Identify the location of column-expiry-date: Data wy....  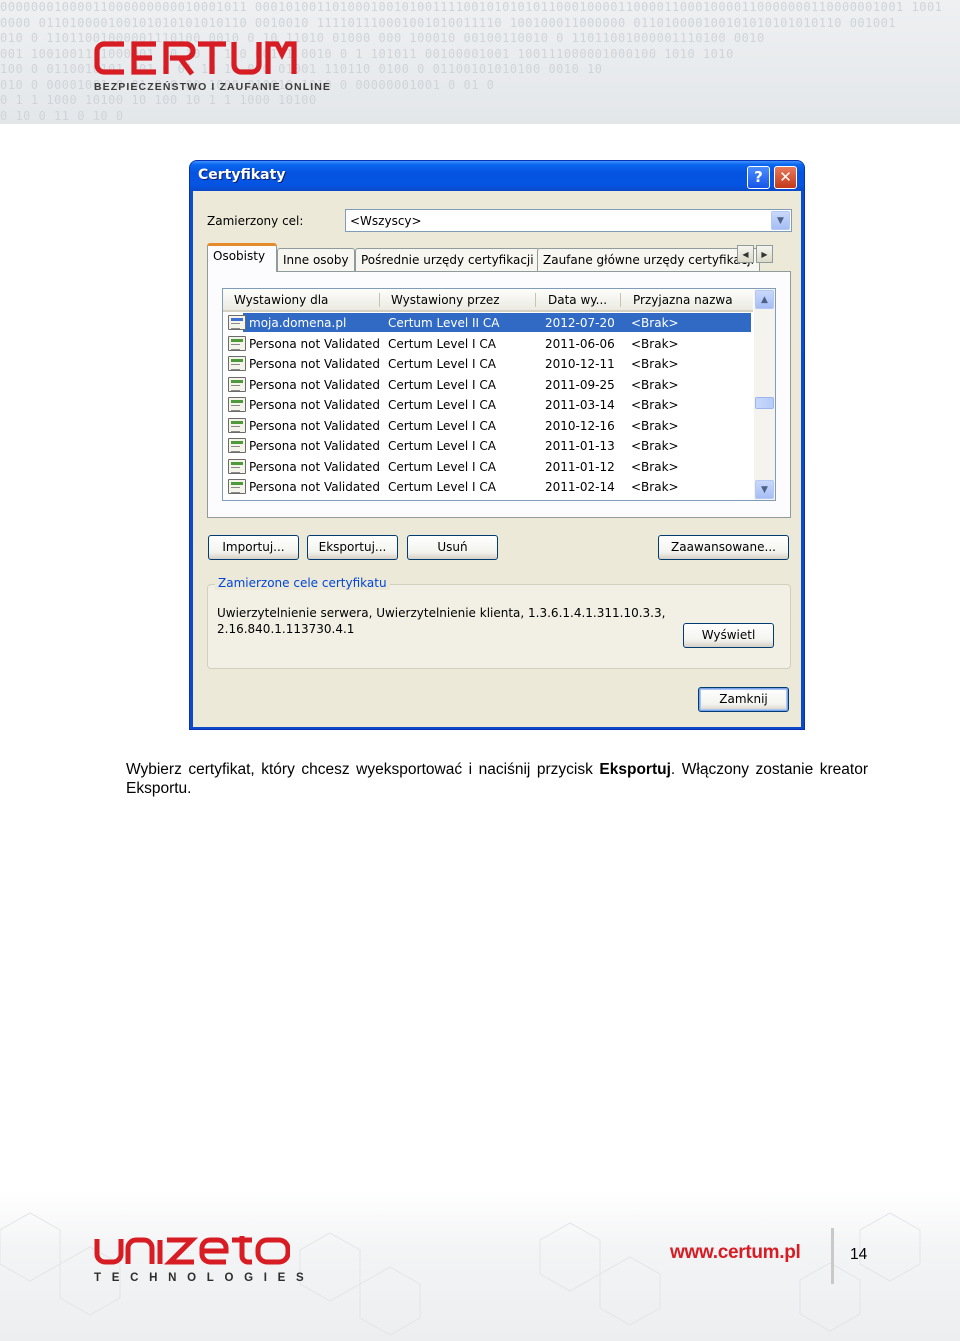
(577, 300).